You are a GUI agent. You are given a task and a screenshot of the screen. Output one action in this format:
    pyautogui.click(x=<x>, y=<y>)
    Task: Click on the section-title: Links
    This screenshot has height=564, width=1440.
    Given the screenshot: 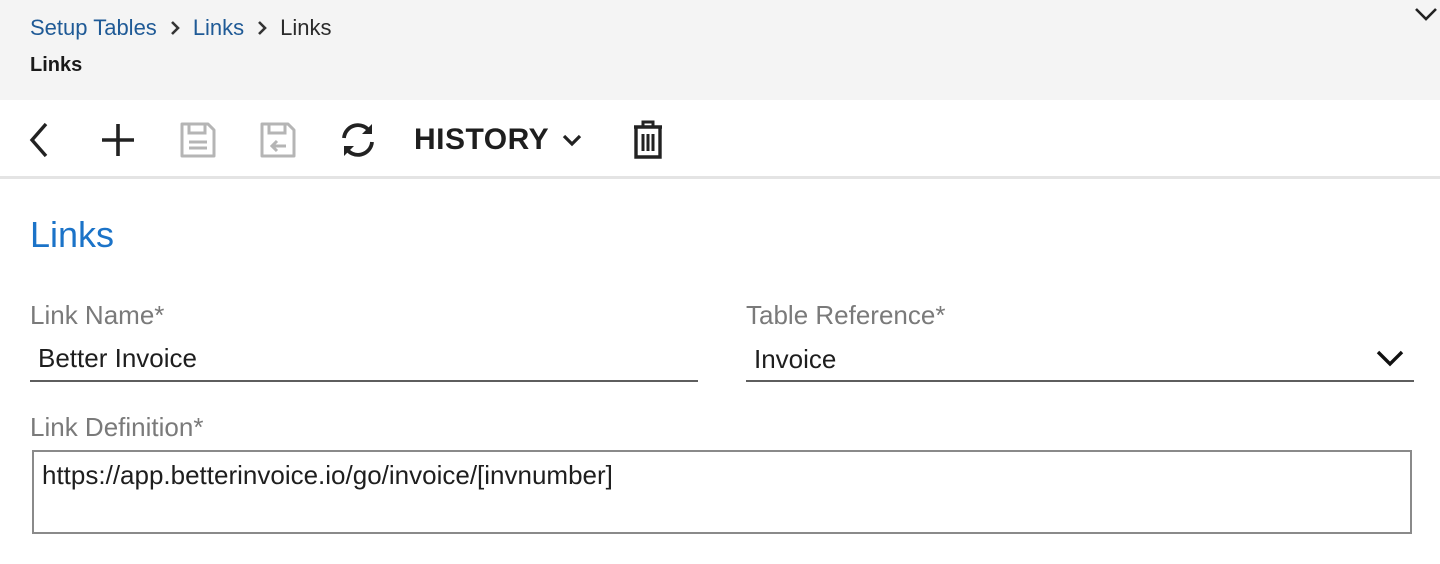 What is the action you would take?
    pyautogui.click(x=72, y=234)
    